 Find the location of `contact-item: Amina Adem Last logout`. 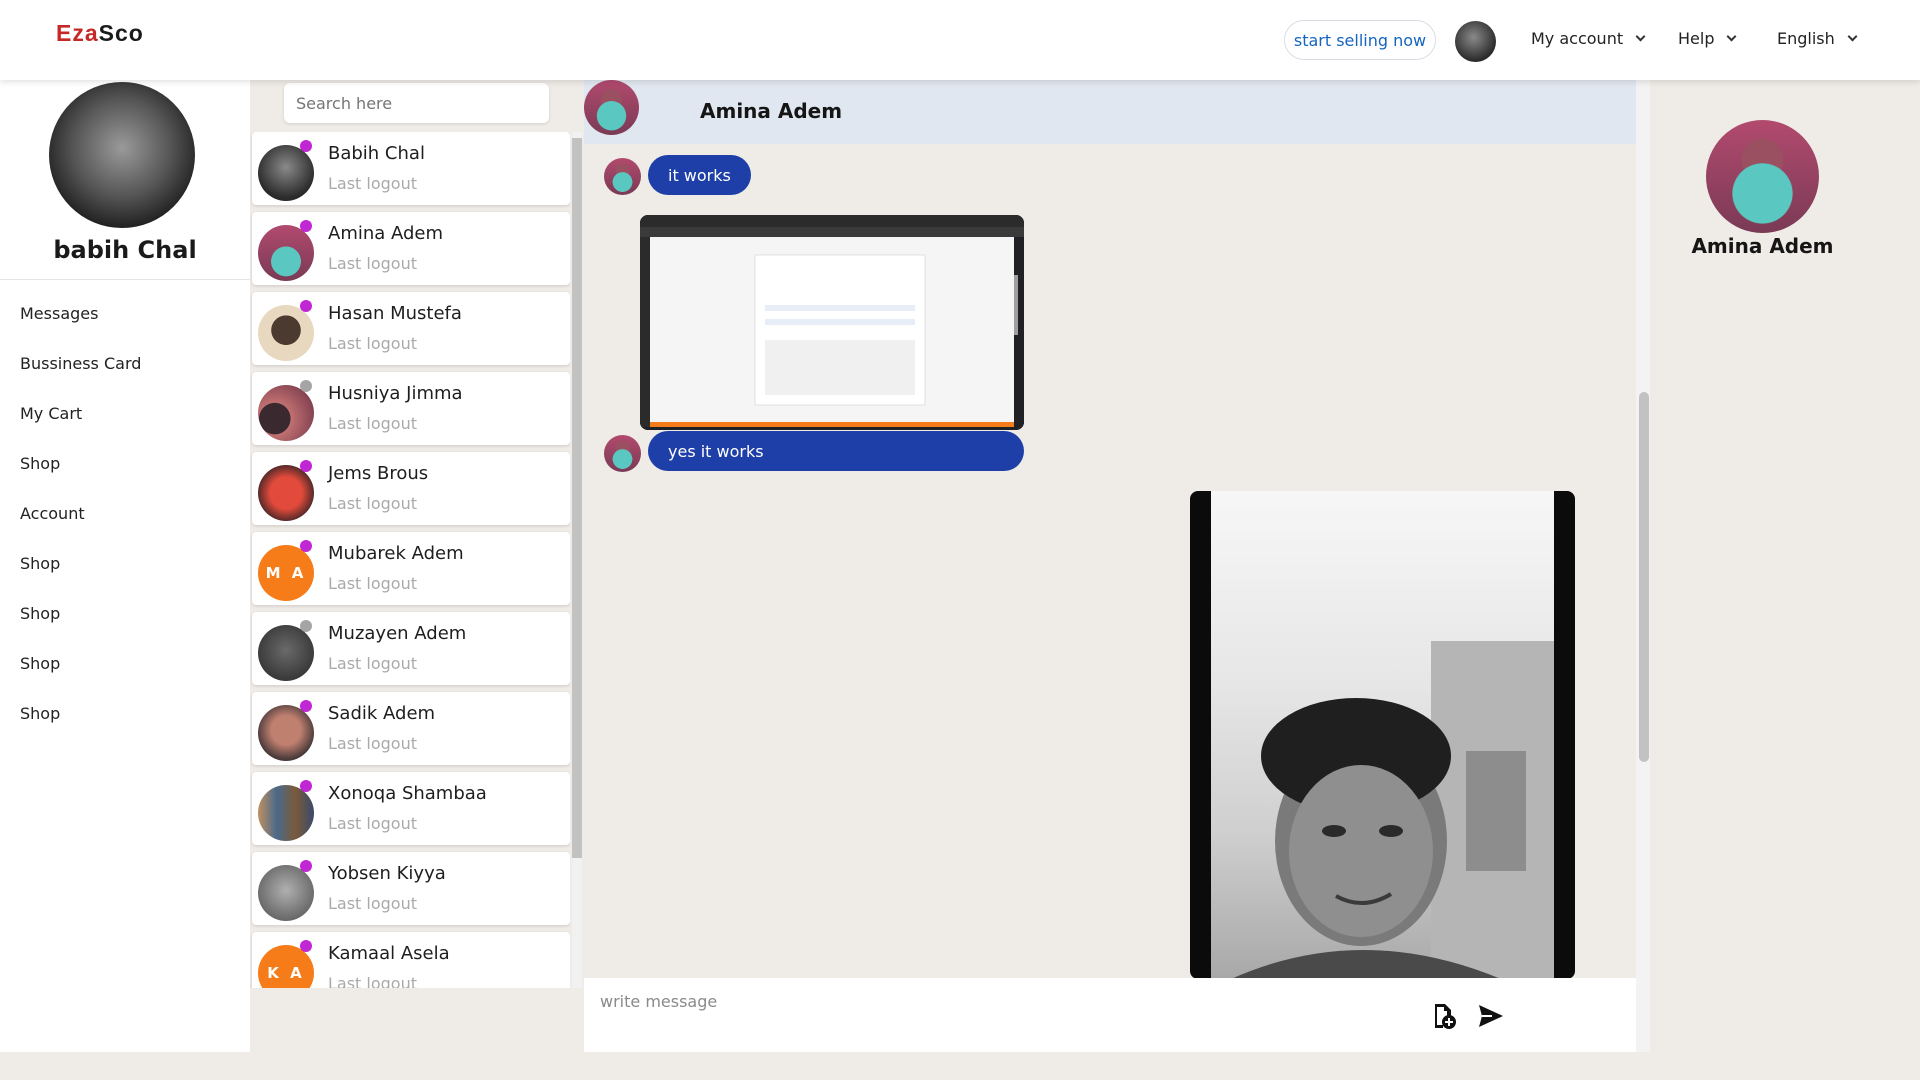

contact-item: Amina Adem Last logout is located at coordinates (411, 248).